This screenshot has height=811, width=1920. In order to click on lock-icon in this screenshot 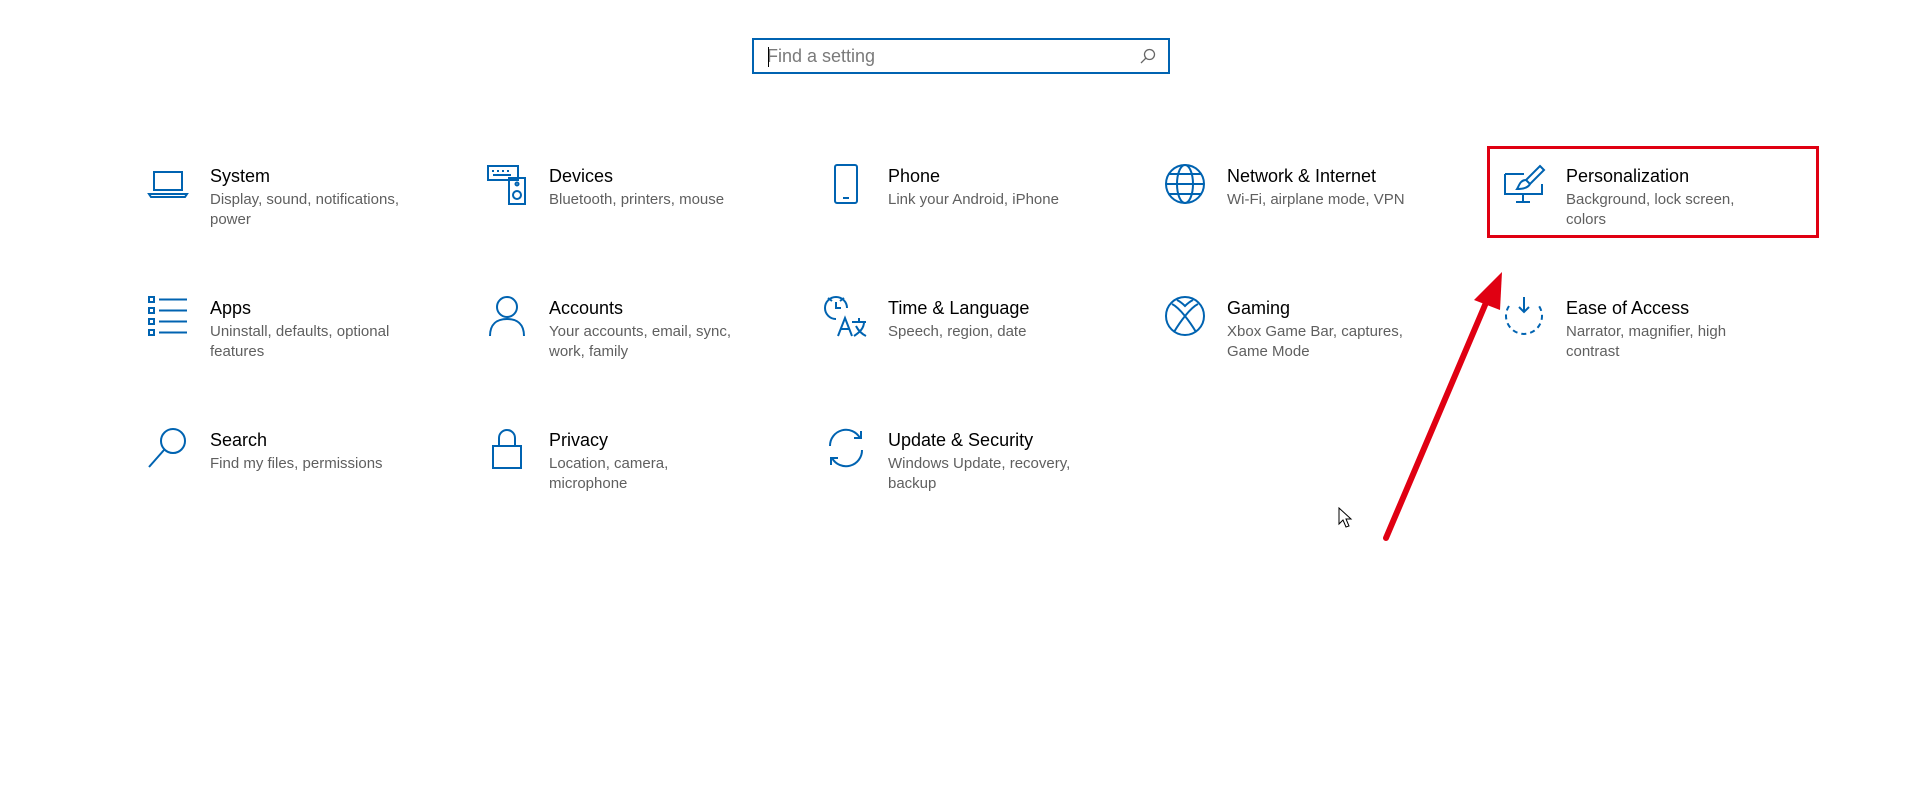, I will do `click(509, 450)`.